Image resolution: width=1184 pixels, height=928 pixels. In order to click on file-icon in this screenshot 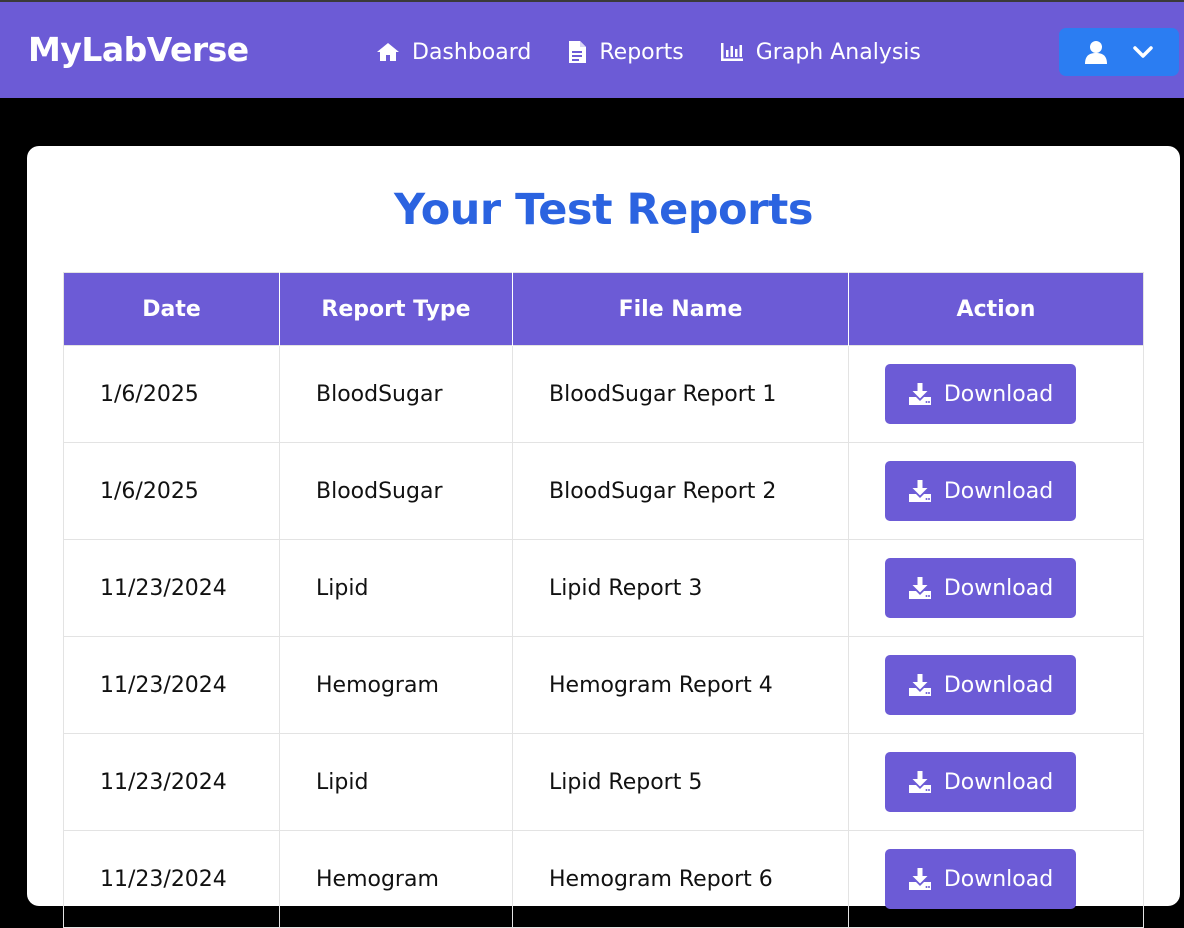, I will do `click(578, 52)`.